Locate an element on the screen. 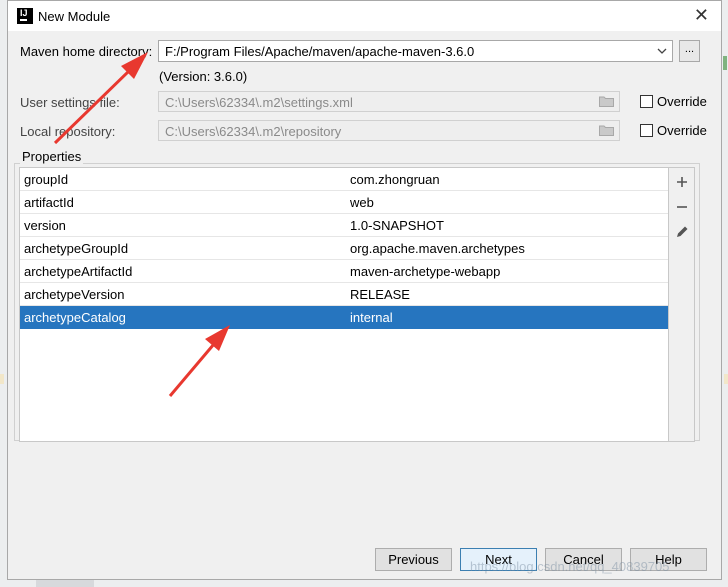 This screenshot has height=587, width=728. user-settings-value: C:\Users\62334\.m2\settings.xml is located at coordinates (259, 102).